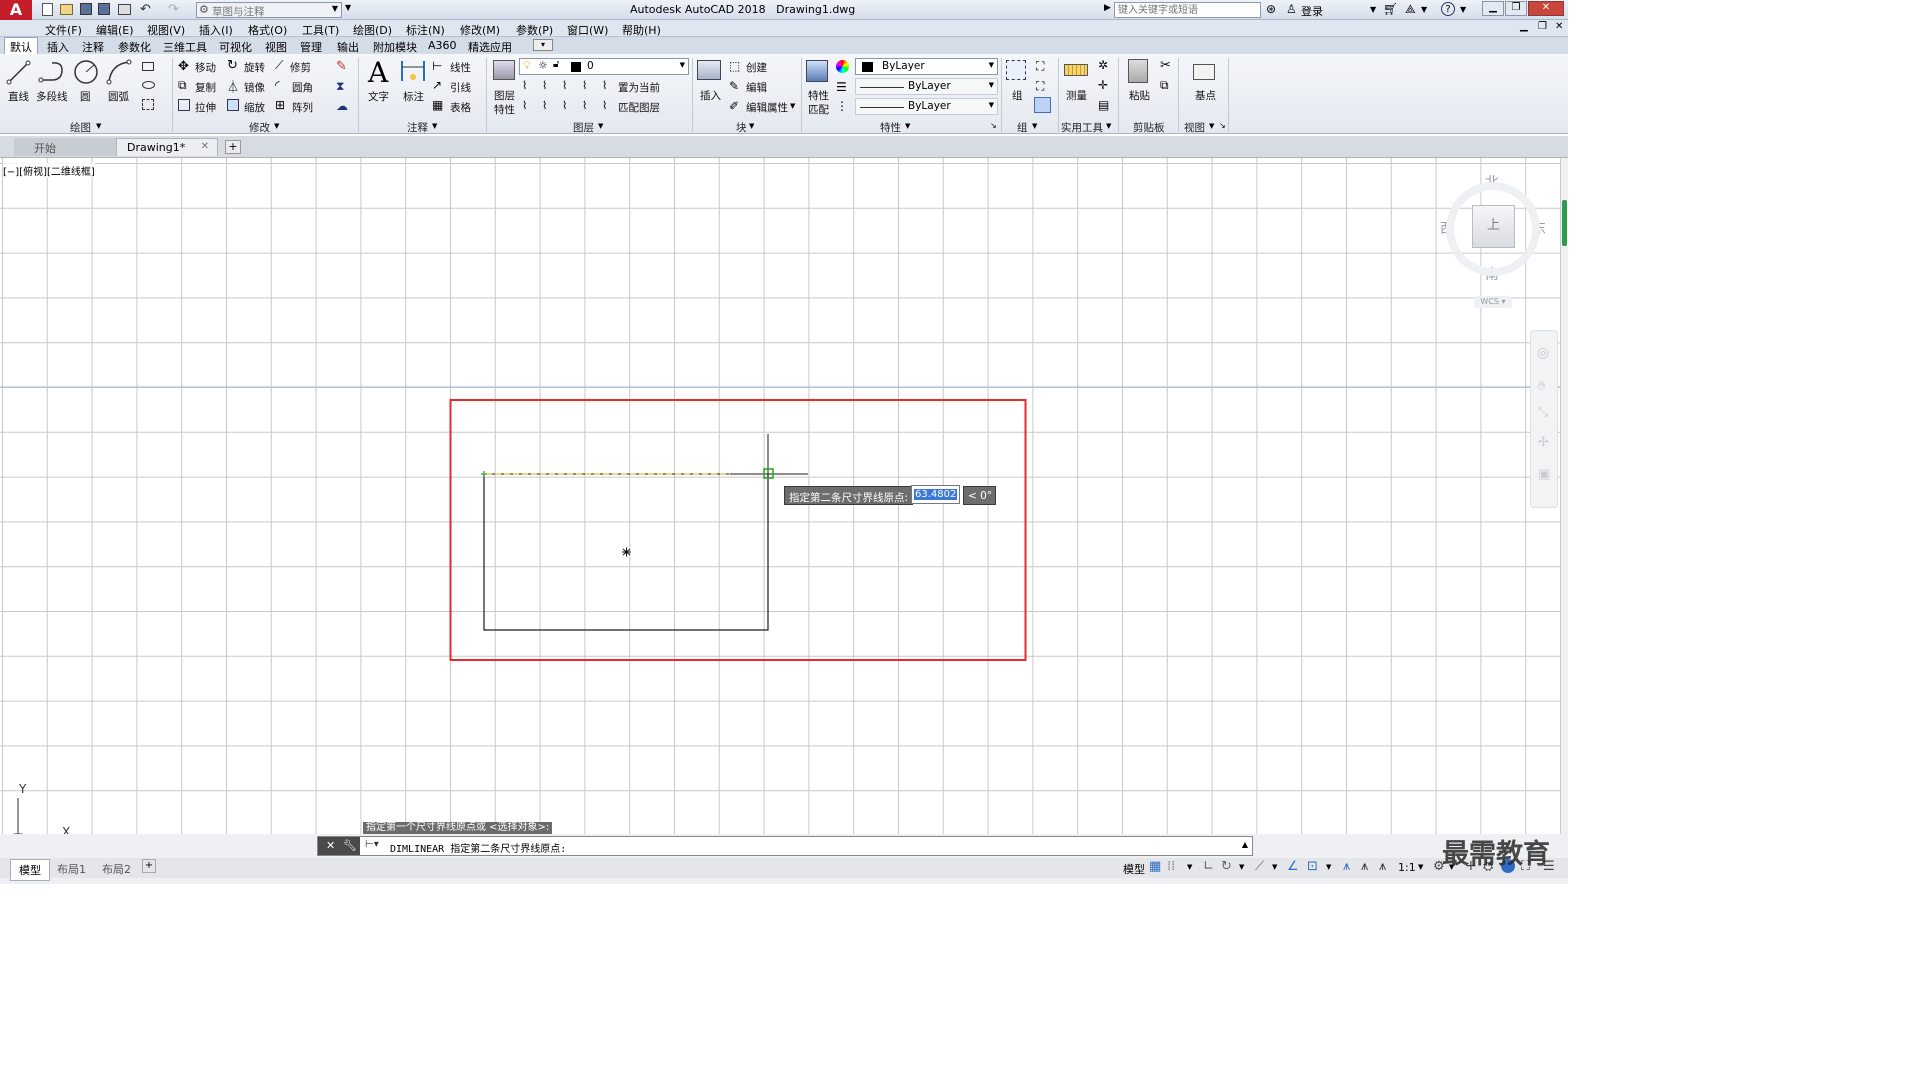 The image size is (1920, 1080). I want to click on layers-group-label: 图层, so click(583, 127).